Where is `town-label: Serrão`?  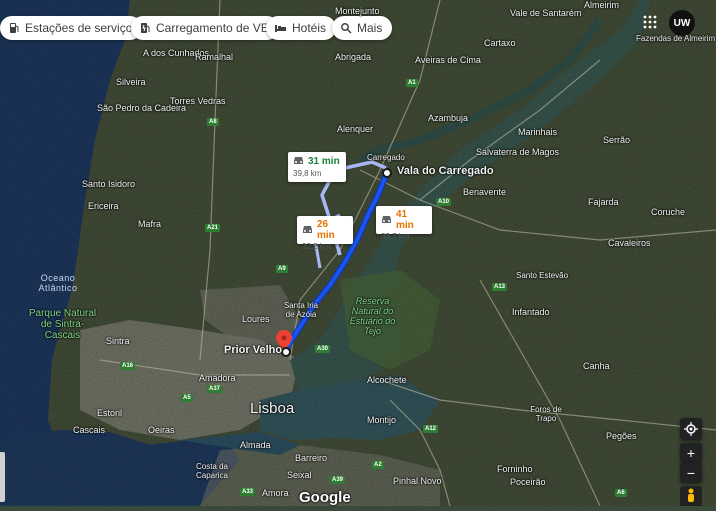 town-label: Serrão is located at coordinates (617, 140).